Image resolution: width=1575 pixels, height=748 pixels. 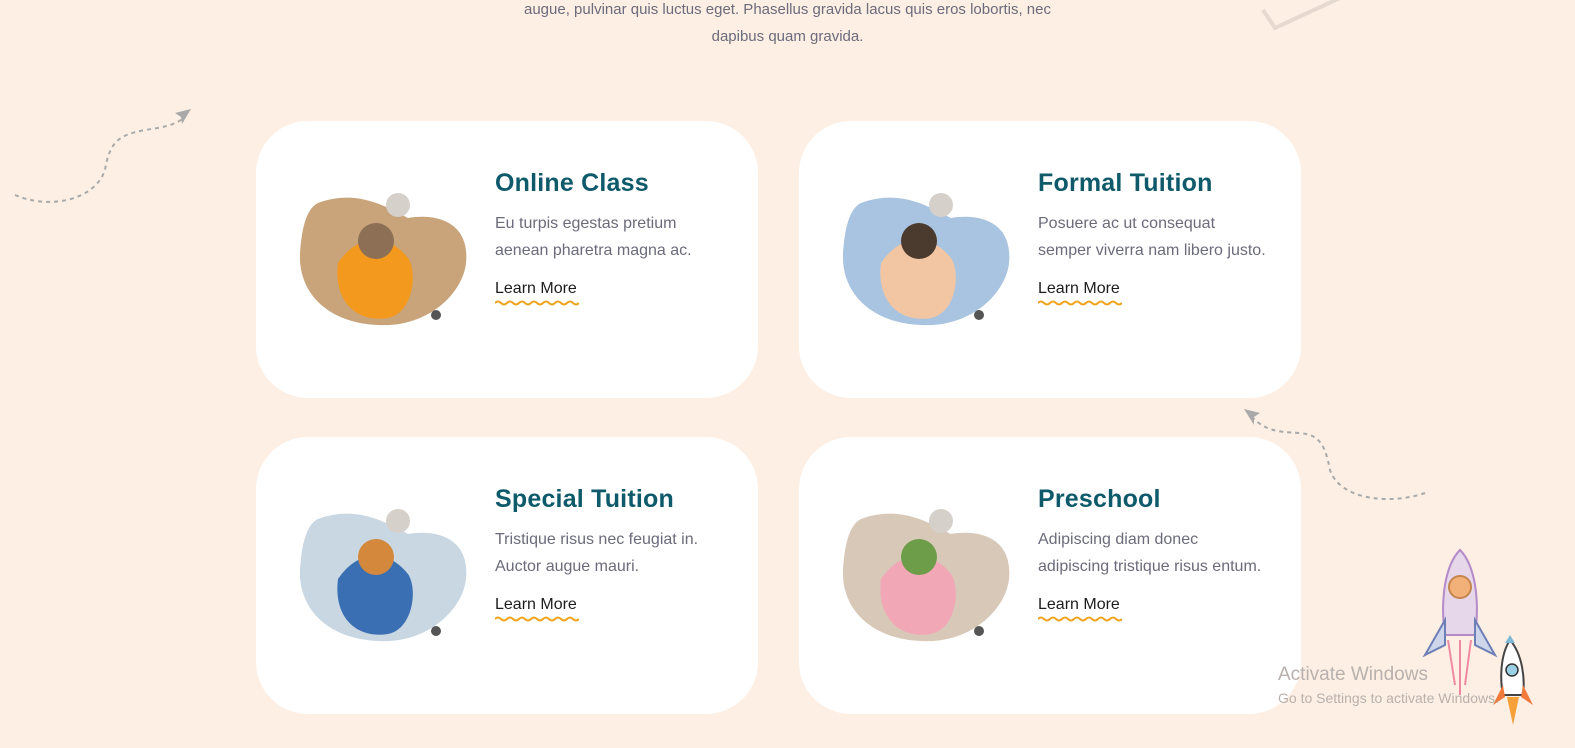 What do you see at coordinates (586, 223) in the screenshot?
I see `card-description-line-1: Eu turpis egestas pretium` at bounding box center [586, 223].